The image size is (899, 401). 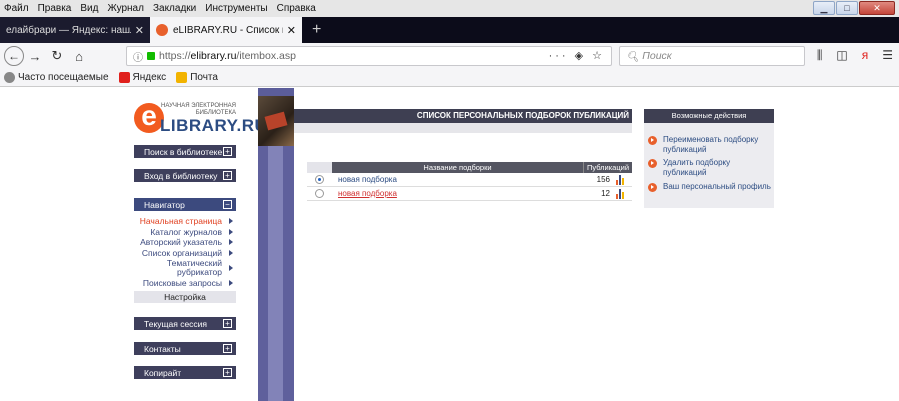 I want to click on logo-title: LIBRARY.RU, so click(x=214, y=125).